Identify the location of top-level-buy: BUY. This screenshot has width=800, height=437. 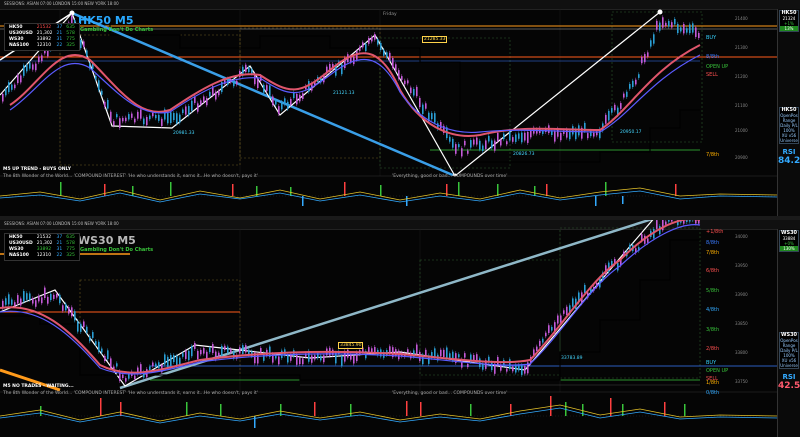
(711, 38).